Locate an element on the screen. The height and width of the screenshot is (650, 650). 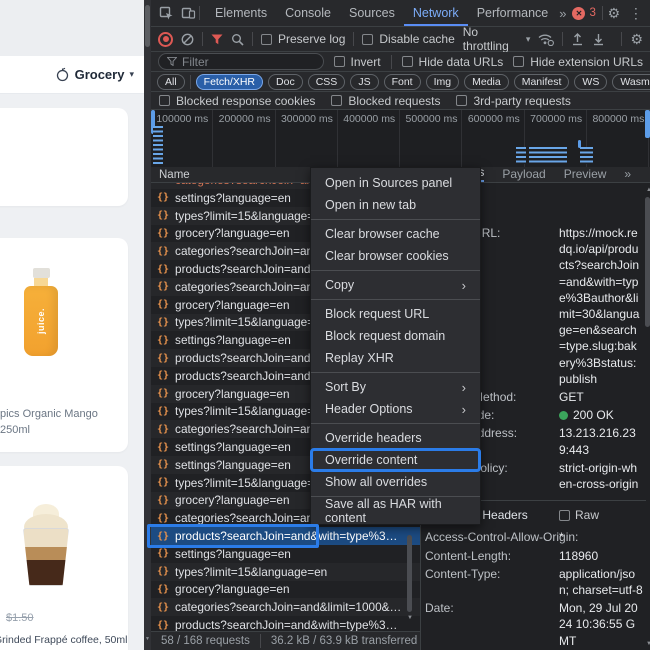
3rd-party-requests-checkbox: 3rd-party requests is located at coordinates (513, 101).